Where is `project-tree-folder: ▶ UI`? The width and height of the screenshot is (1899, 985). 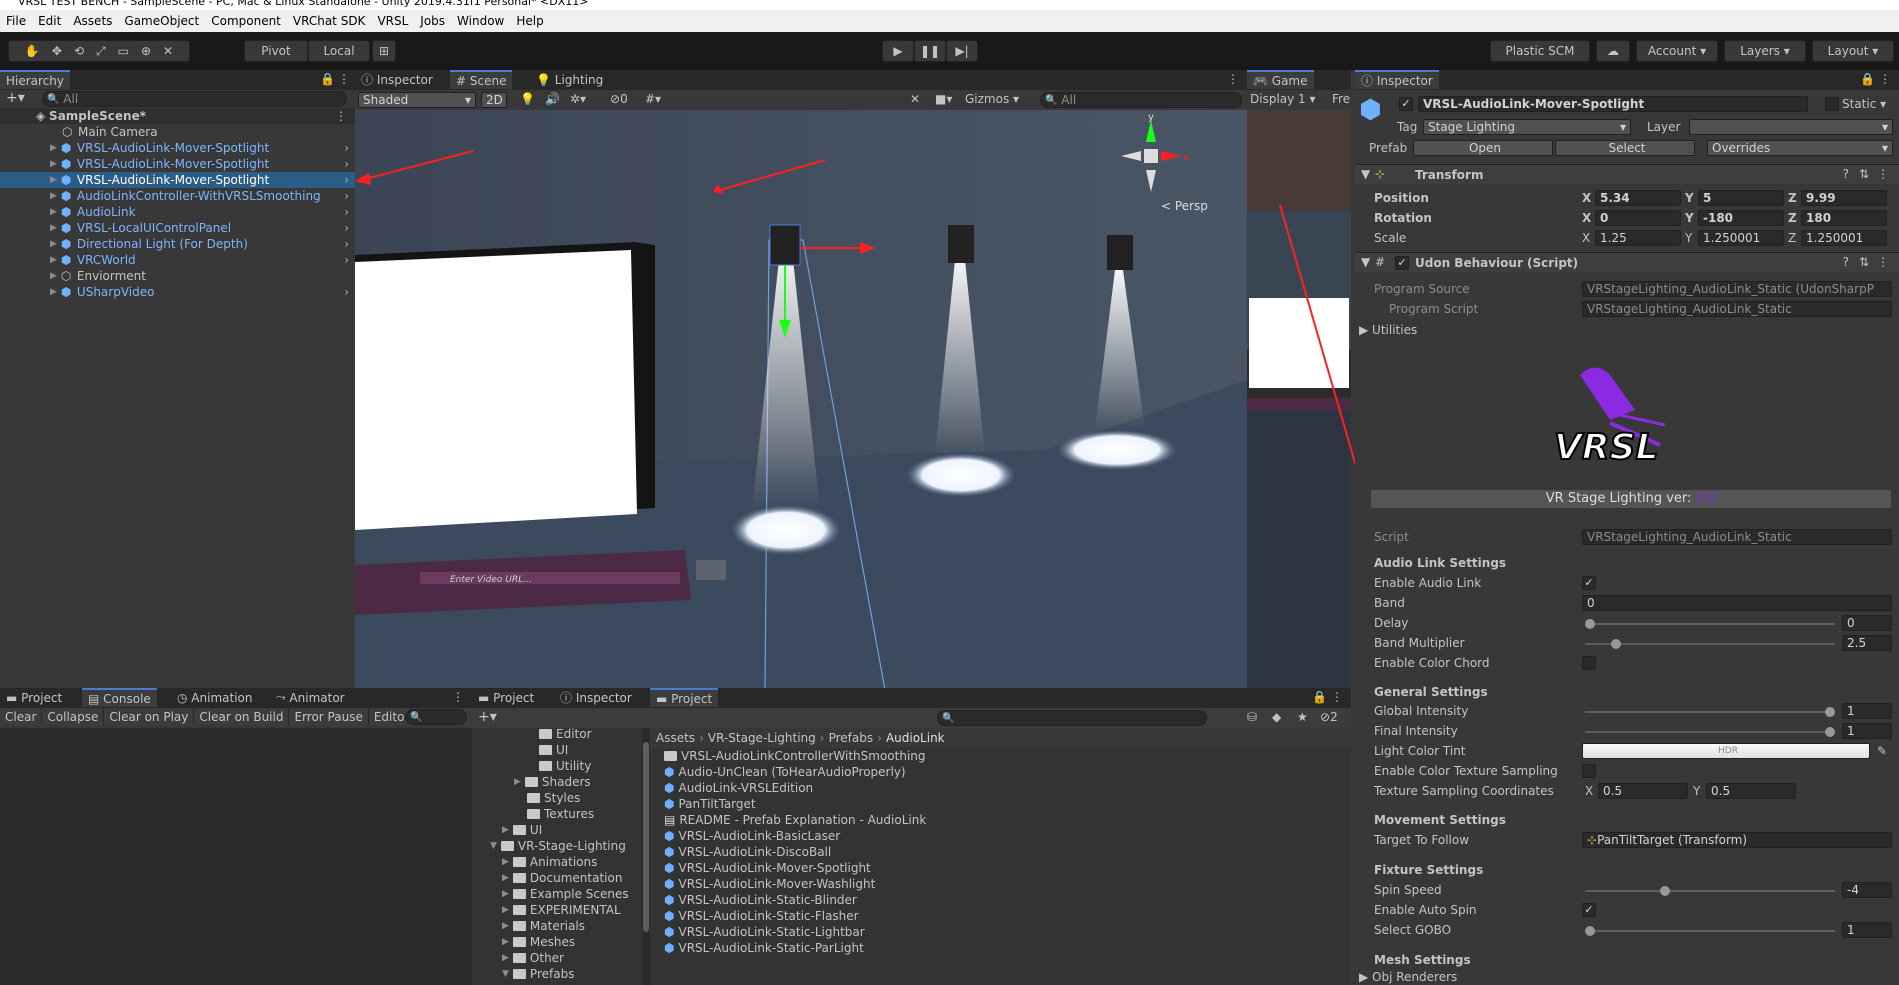
project-tree-folder: ▶ UI is located at coordinates (522, 830).